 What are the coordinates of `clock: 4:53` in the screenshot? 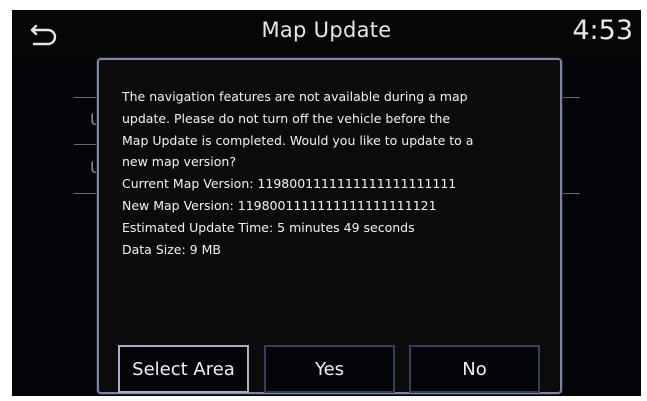 It's located at (602, 30).